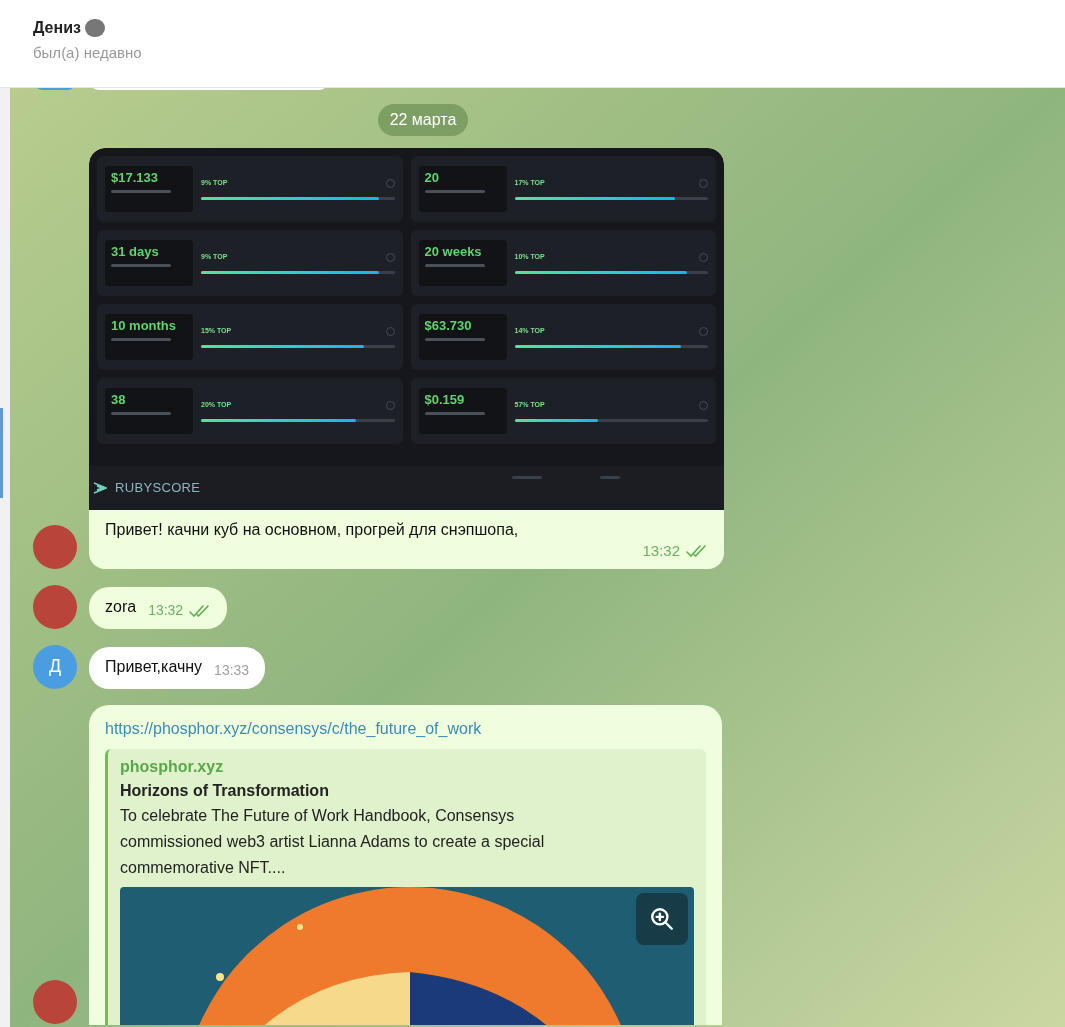 The width and height of the screenshot is (1065, 1027). What do you see at coordinates (100, 488) in the screenshot?
I see `logo-icon` at bounding box center [100, 488].